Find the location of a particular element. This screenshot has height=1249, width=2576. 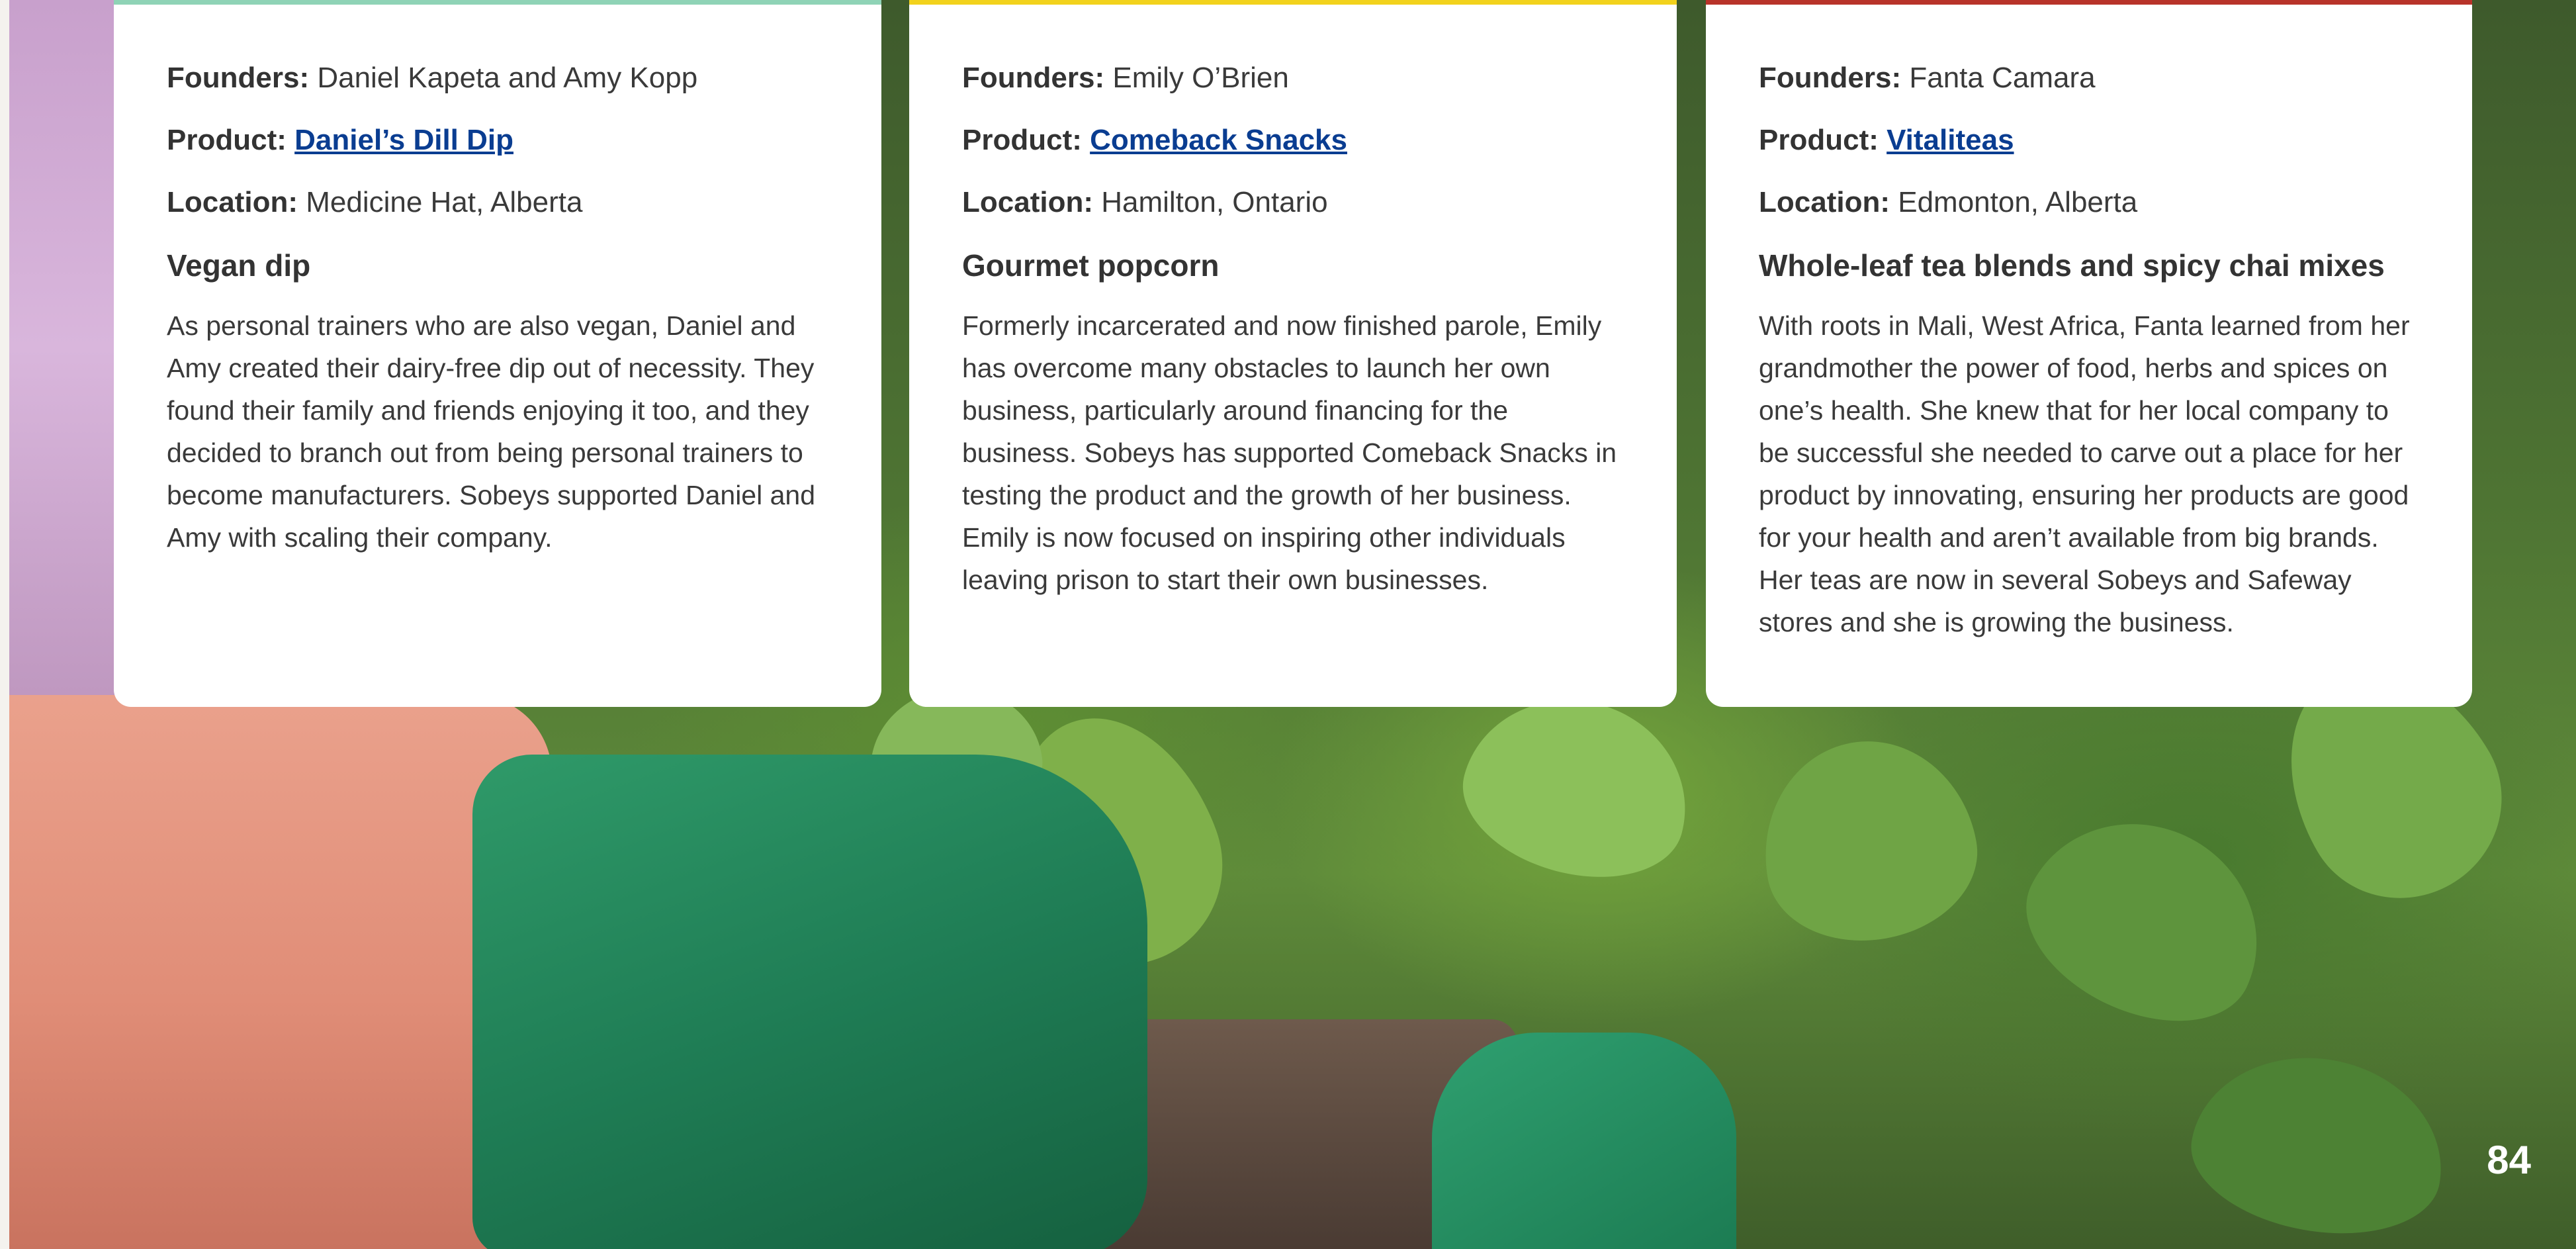

product-row: Product: Daniel’s Dill Dip is located at coordinates (497, 140).